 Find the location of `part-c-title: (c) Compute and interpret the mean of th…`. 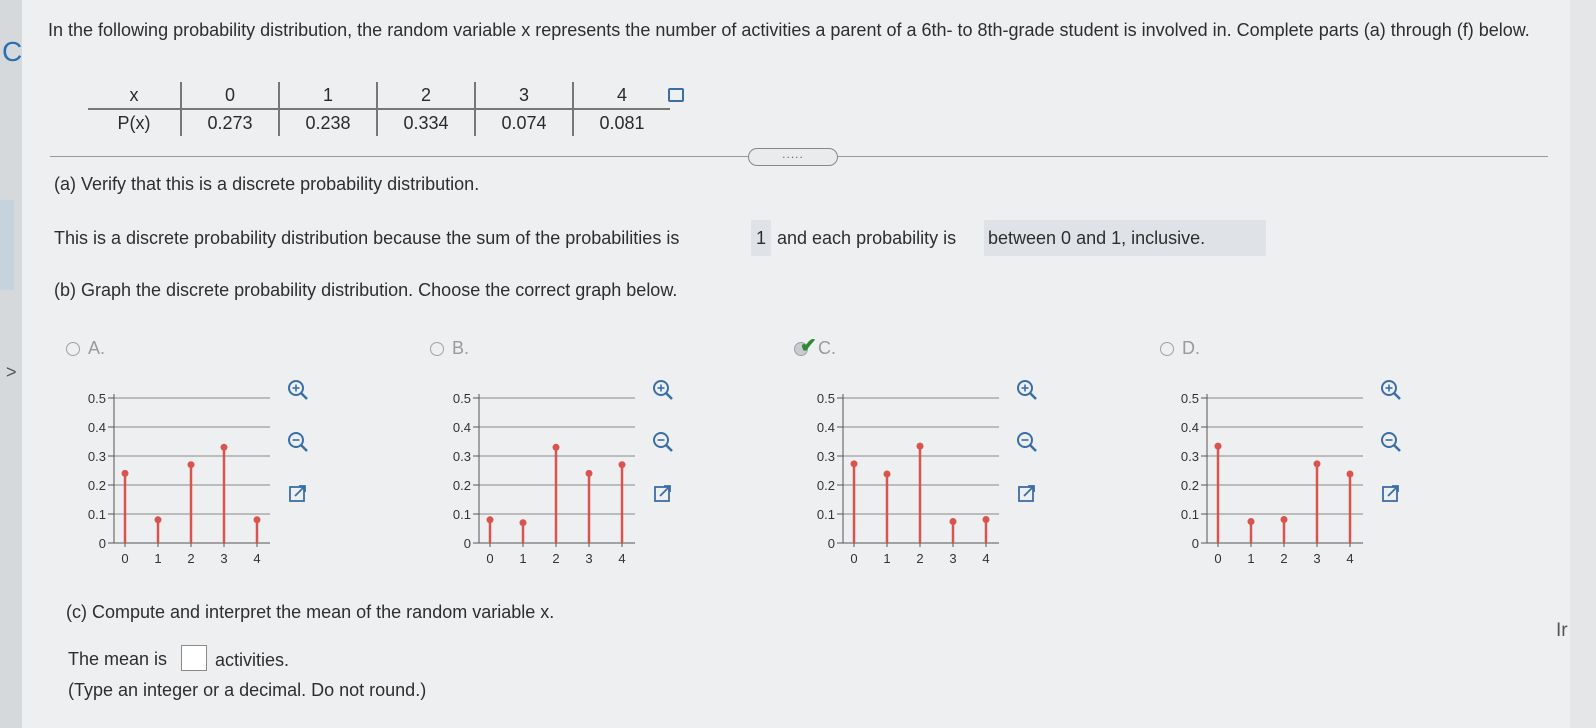

part-c-title: (c) Compute and interpret the mean of th… is located at coordinates (310, 612).